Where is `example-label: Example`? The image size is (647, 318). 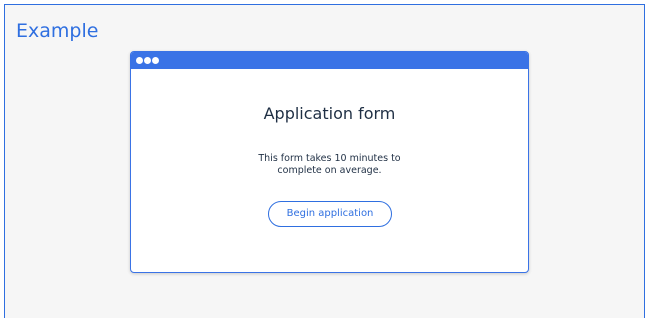
example-label: Example is located at coordinates (57, 31).